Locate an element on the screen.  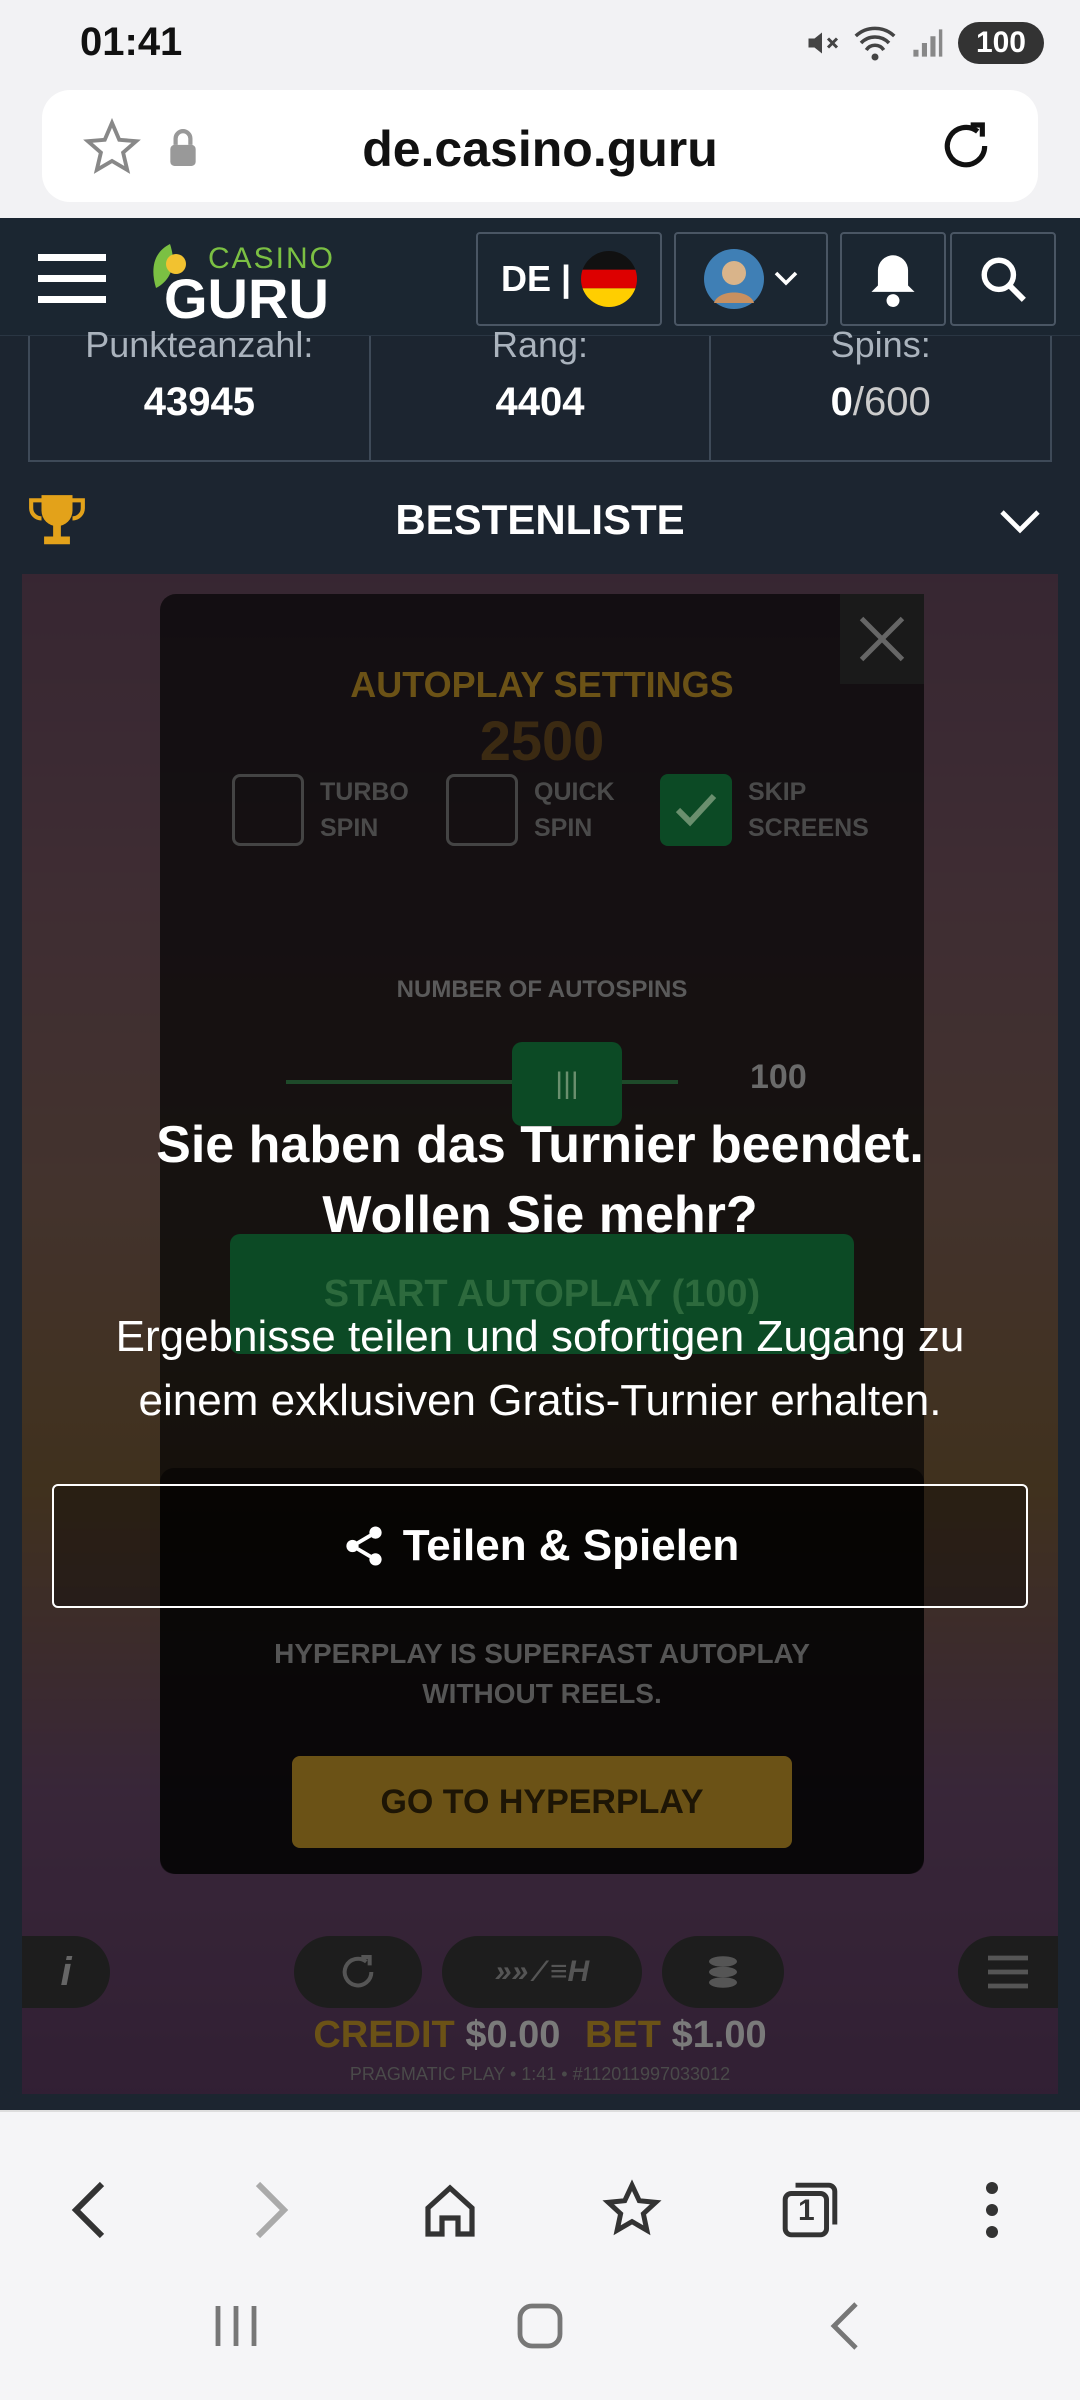
system-back-icon is located at coordinates (844, 2326).